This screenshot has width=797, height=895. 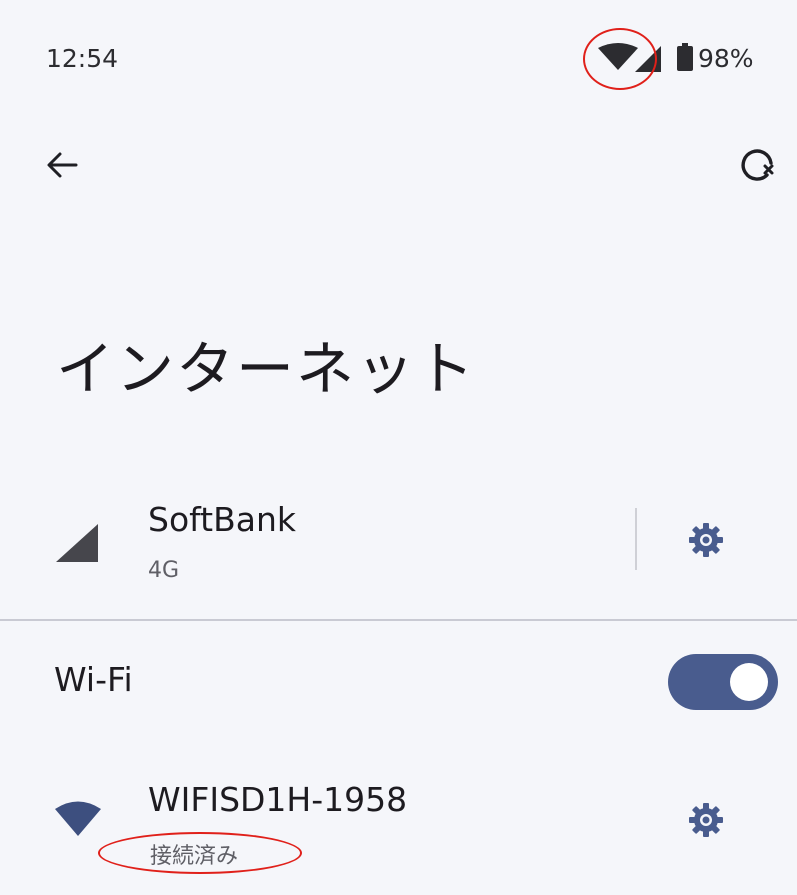 I want to click on network-ssid: WIFISD1H-1958, so click(x=278, y=799).